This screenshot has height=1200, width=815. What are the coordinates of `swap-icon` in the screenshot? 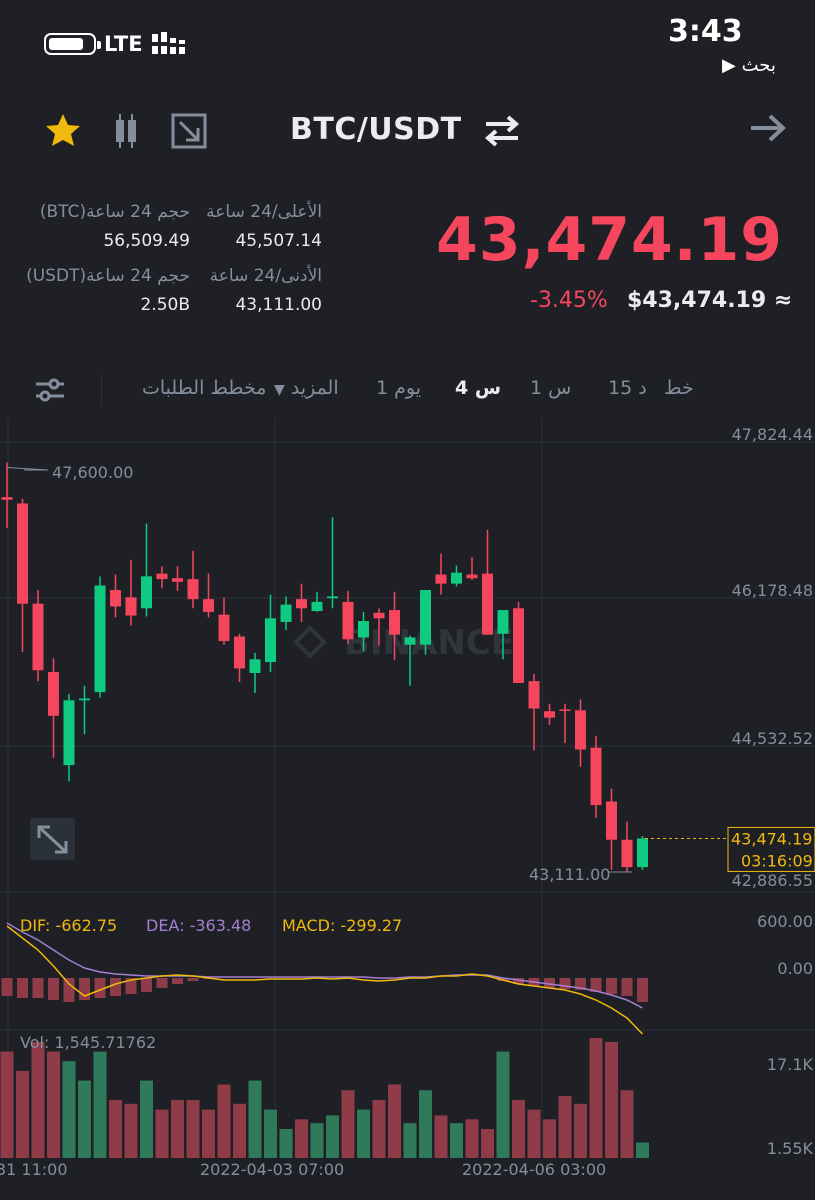 It's located at (502, 131).